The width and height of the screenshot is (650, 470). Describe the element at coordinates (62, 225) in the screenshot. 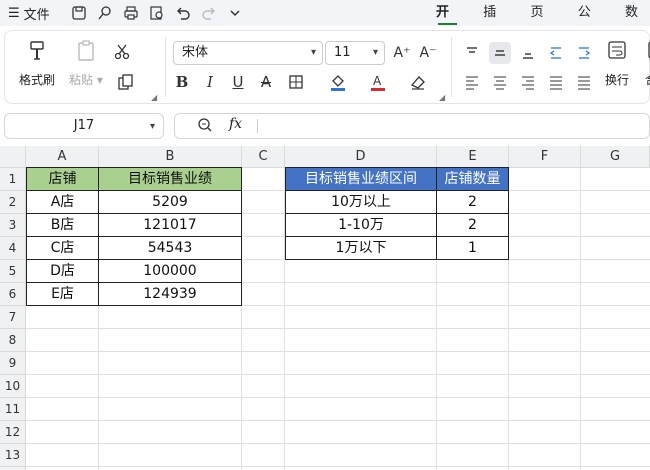

I see `table-cell: B店` at that location.